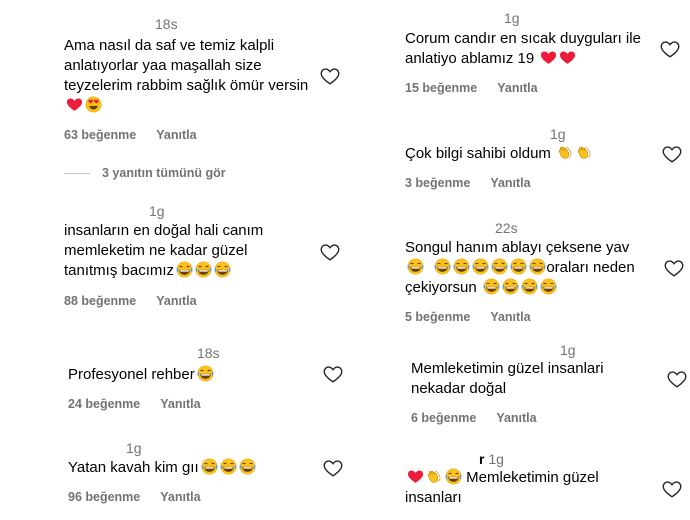  I want to click on username: r, so click(481, 459).